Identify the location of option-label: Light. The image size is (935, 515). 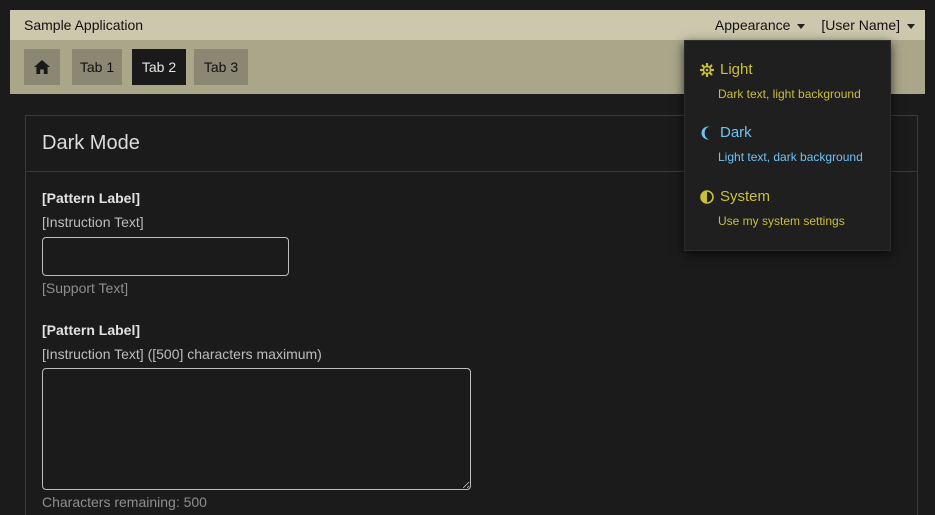
(736, 69).